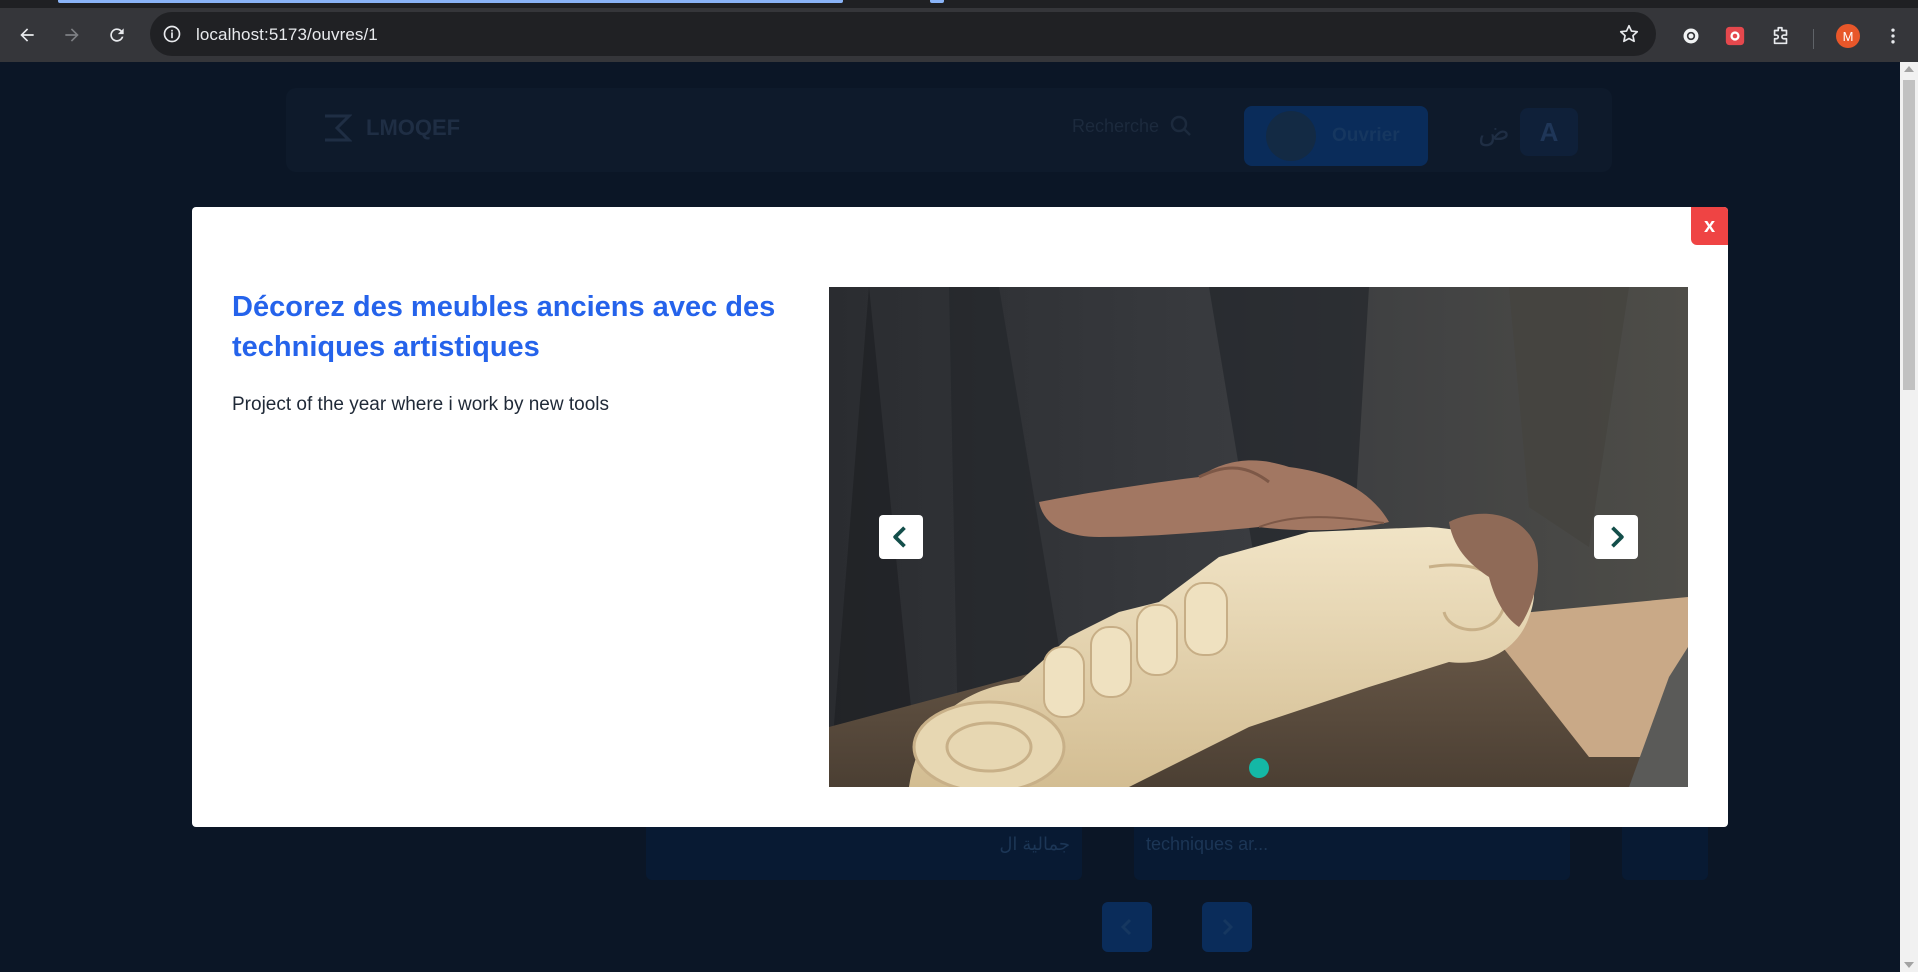  I want to click on carousel-next-button, so click(1616, 537).